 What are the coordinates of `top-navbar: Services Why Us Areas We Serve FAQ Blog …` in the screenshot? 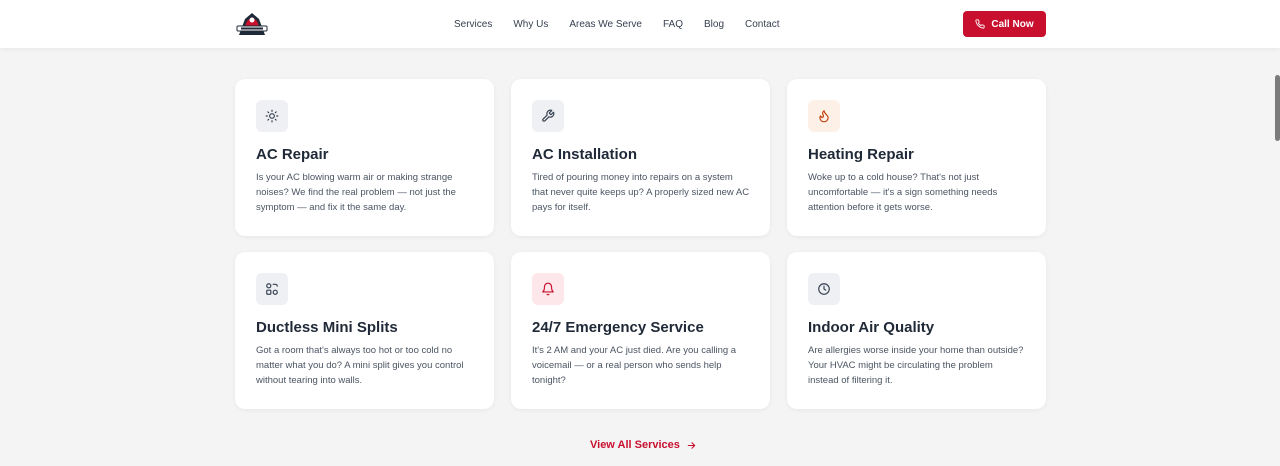 It's located at (640, 24).